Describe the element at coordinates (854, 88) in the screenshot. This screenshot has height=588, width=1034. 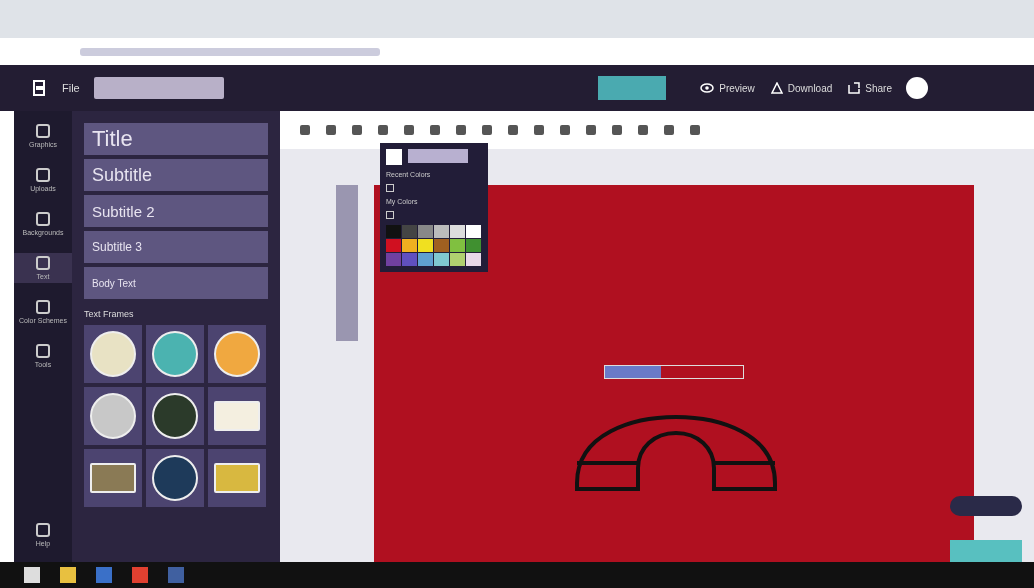
I see `share-icon` at that location.